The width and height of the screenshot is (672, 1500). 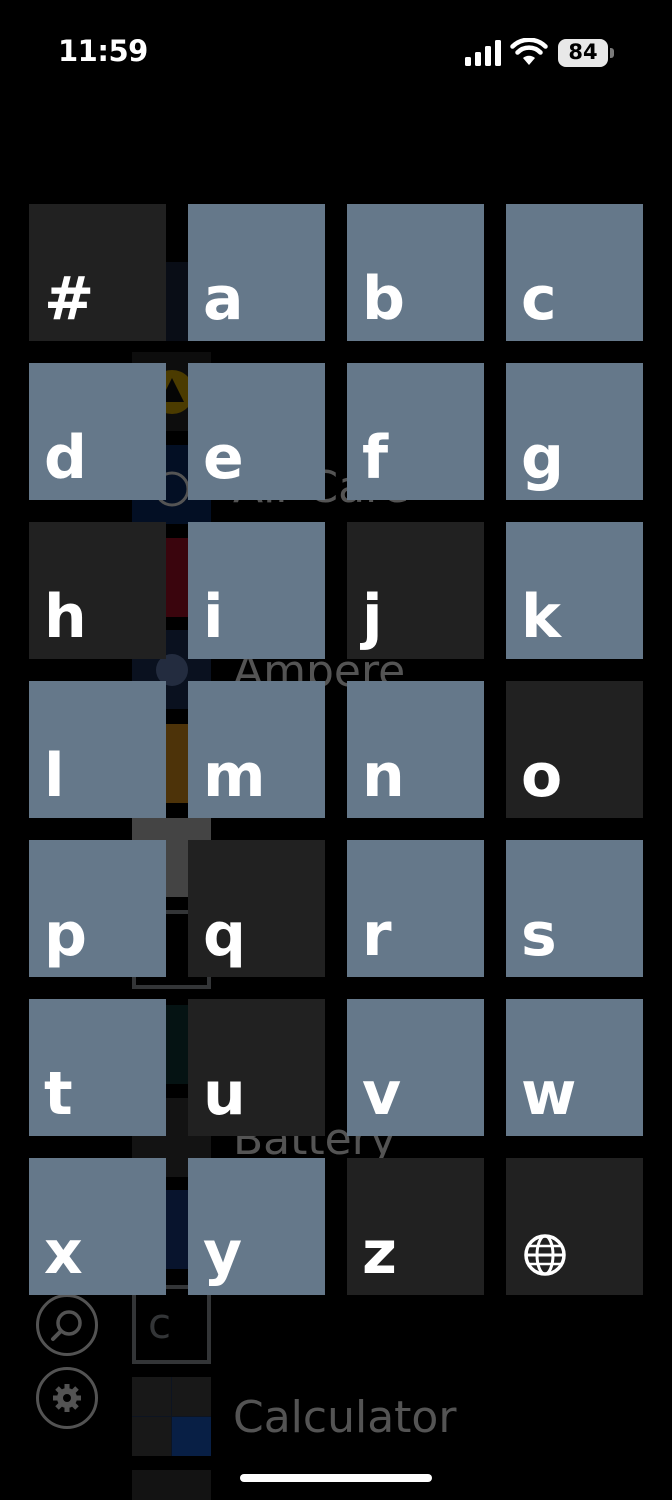 I want to click on gear-icon, so click(x=67, y=1398).